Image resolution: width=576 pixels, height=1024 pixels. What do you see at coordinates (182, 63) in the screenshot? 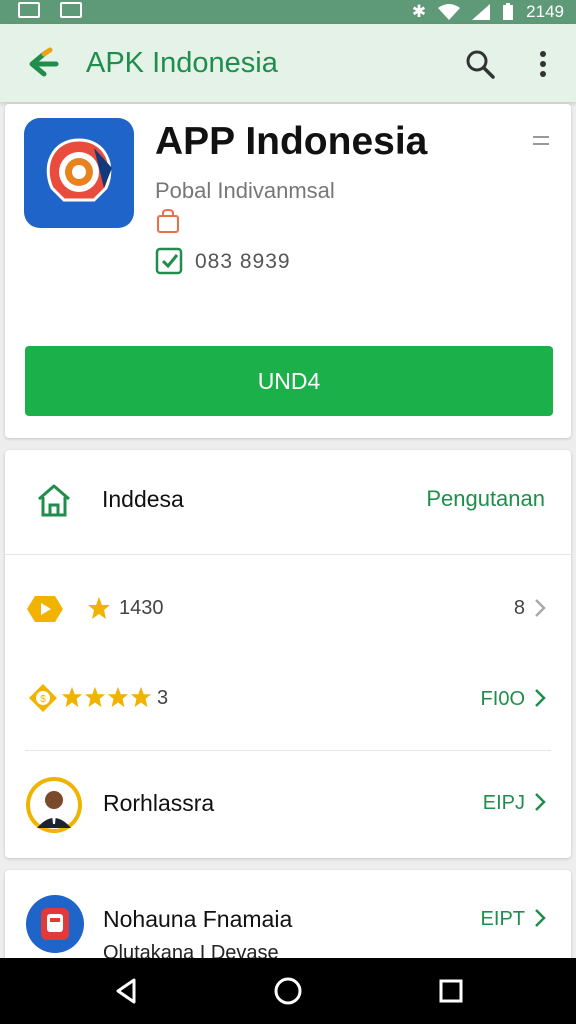
I see `app-bar-title: APK Indonesia` at bounding box center [182, 63].